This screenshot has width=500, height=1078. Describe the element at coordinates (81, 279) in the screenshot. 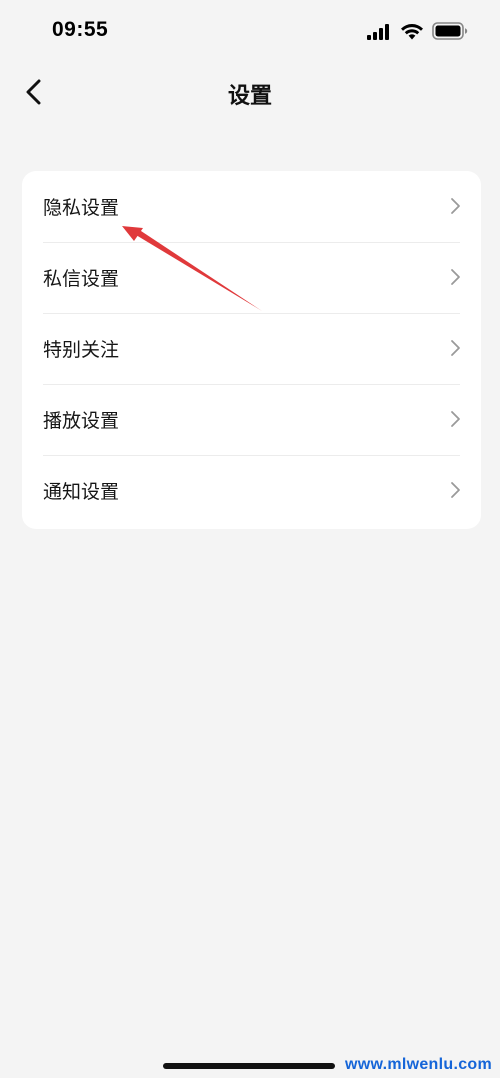

I see `settings-item-label: 私信设置` at that location.